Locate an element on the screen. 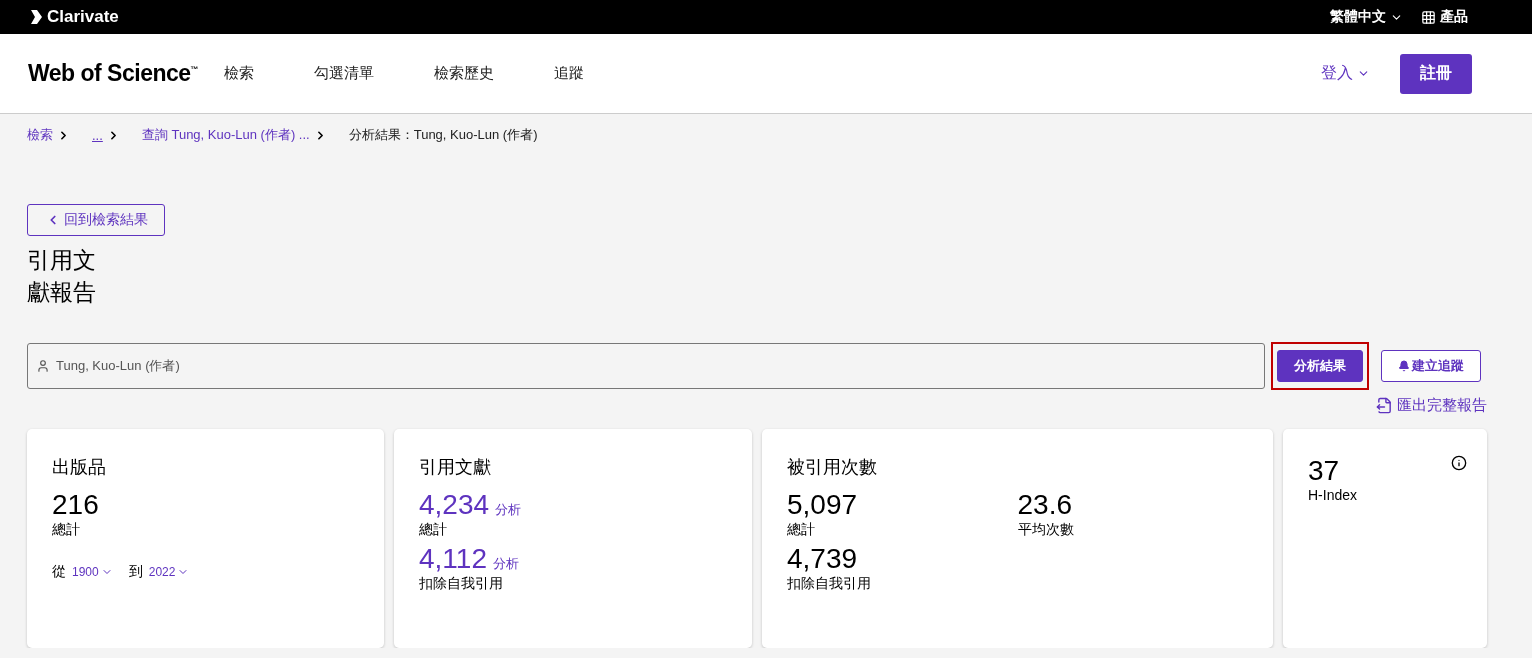  analyze-button: 分析結果 is located at coordinates (1320, 366).